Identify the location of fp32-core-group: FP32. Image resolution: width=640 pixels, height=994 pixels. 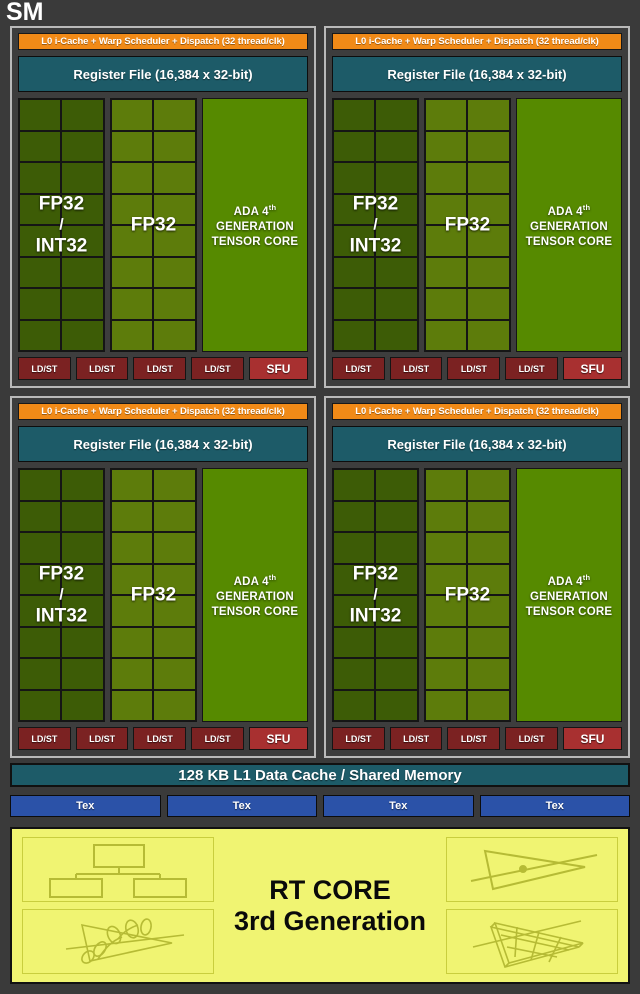
(467, 225).